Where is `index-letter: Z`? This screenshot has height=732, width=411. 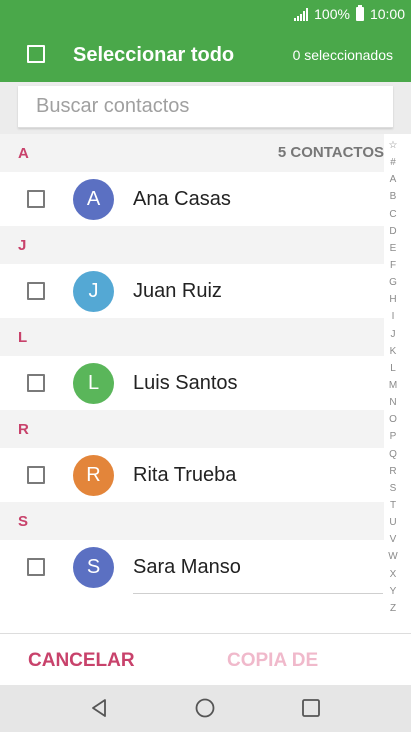
index-letter: Z is located at coordinates (393, 608).